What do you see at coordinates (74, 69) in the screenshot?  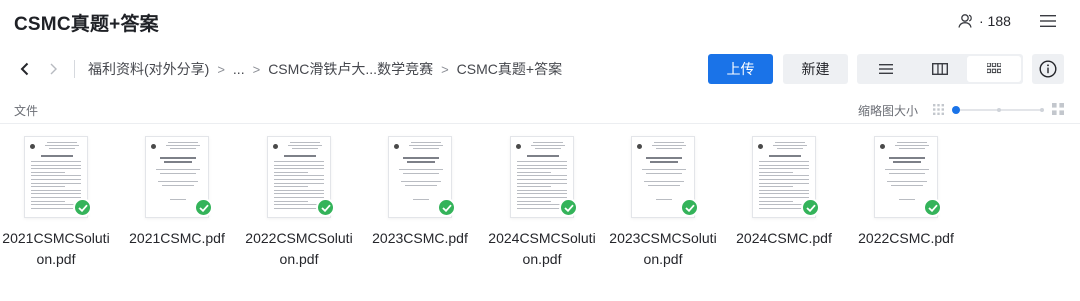 I see `nav-divider` at bounding box center [74, 69].